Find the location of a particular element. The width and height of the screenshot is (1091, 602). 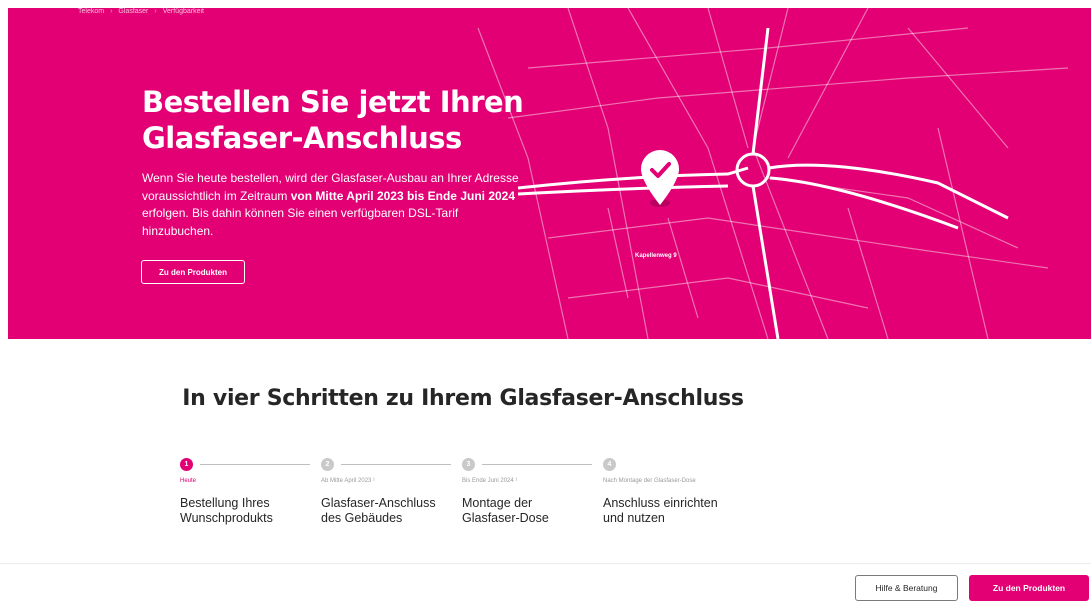

step-description-line: Bestellung Ihres is located at coordinates (225, 503).